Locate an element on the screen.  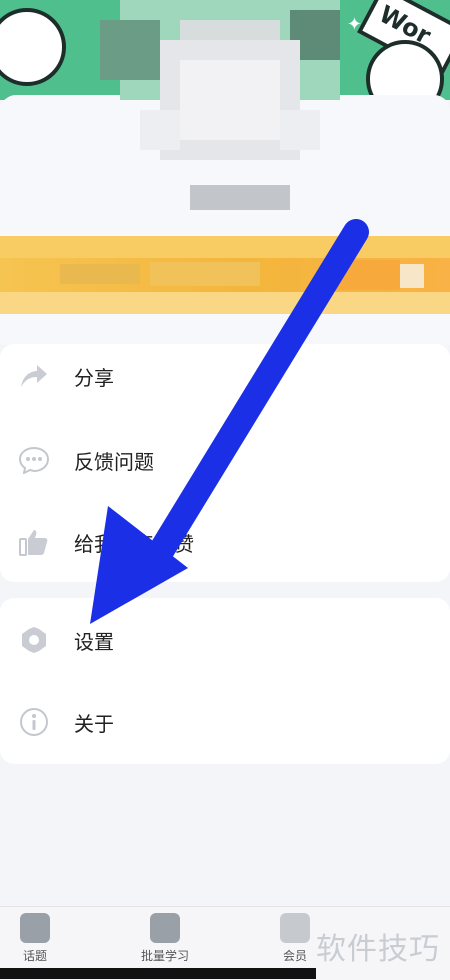
menu-label-feedback: 反馈问题 is located at coordinates (114, 461).